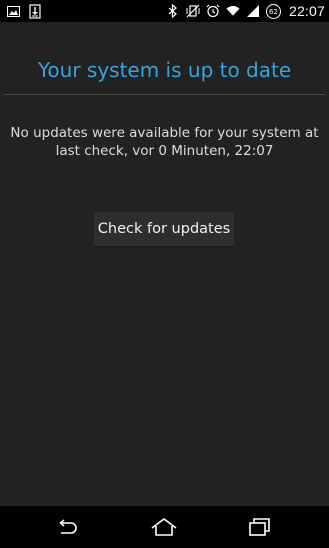 Image resolution: width=329 pixels, height=548 pixels. What do you see at coordinates (273, 11) in the screenshot?
I see `battery-icon: 62` at bounding box center [273, 11].